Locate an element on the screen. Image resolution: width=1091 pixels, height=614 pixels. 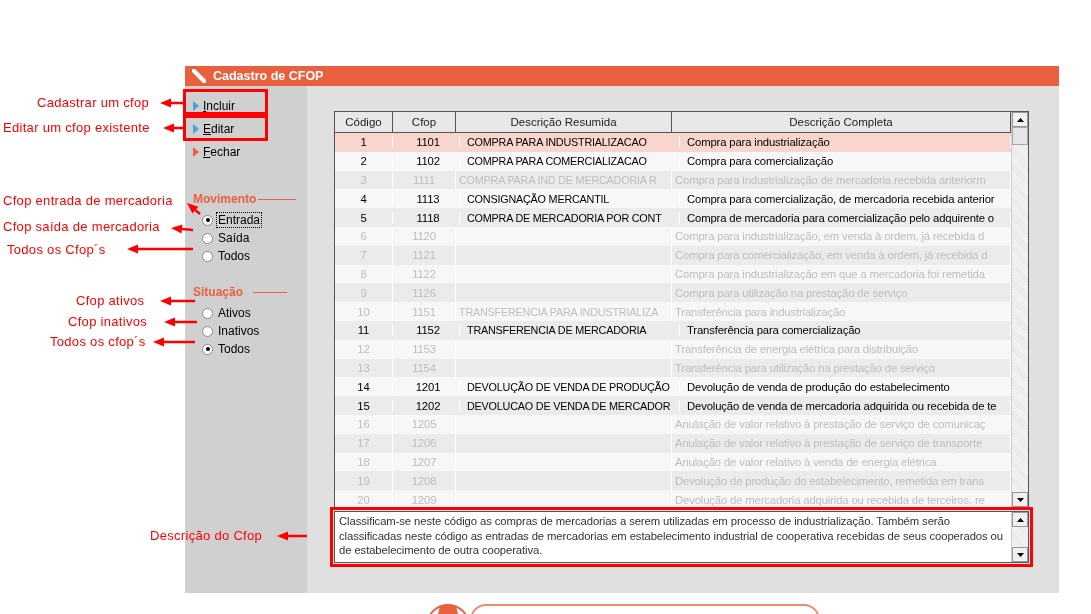
menu-link: Incluir is located at coordinates (214, 105).